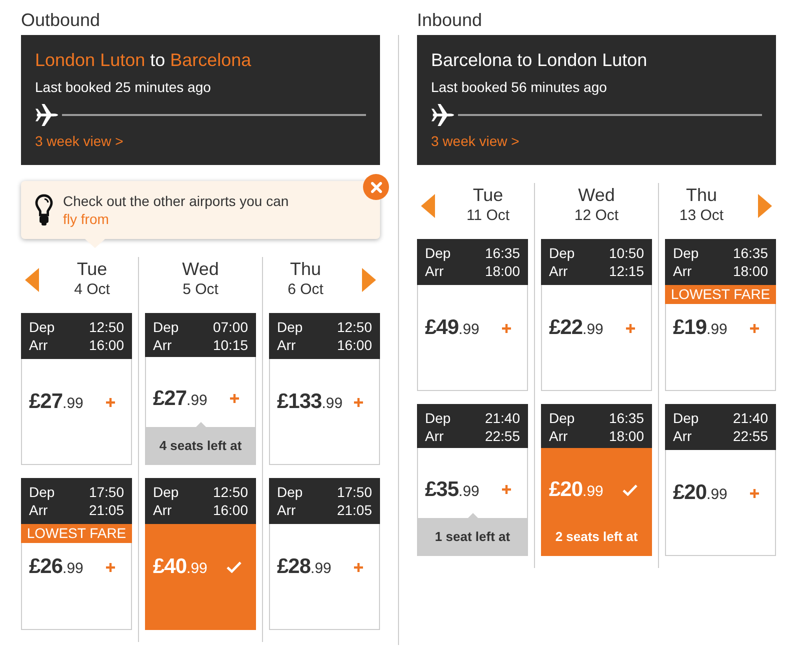 The image size is (811, 658). What do you see at coordinates (44, 210) in the screenshot?
I see `lightbulb-icon` at bounding box center [44, 210].